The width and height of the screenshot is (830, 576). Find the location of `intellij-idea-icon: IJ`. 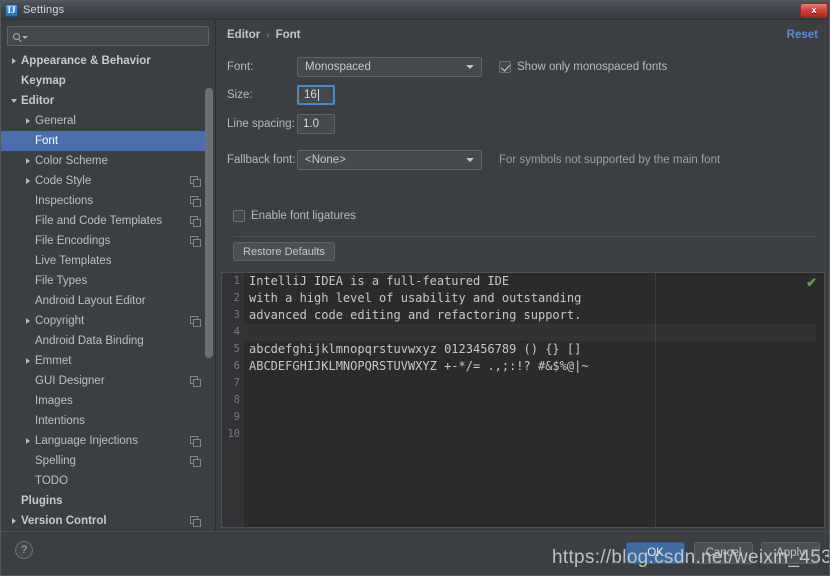

intellij-idea-icon: IJ is located at coordinates (11, 10).